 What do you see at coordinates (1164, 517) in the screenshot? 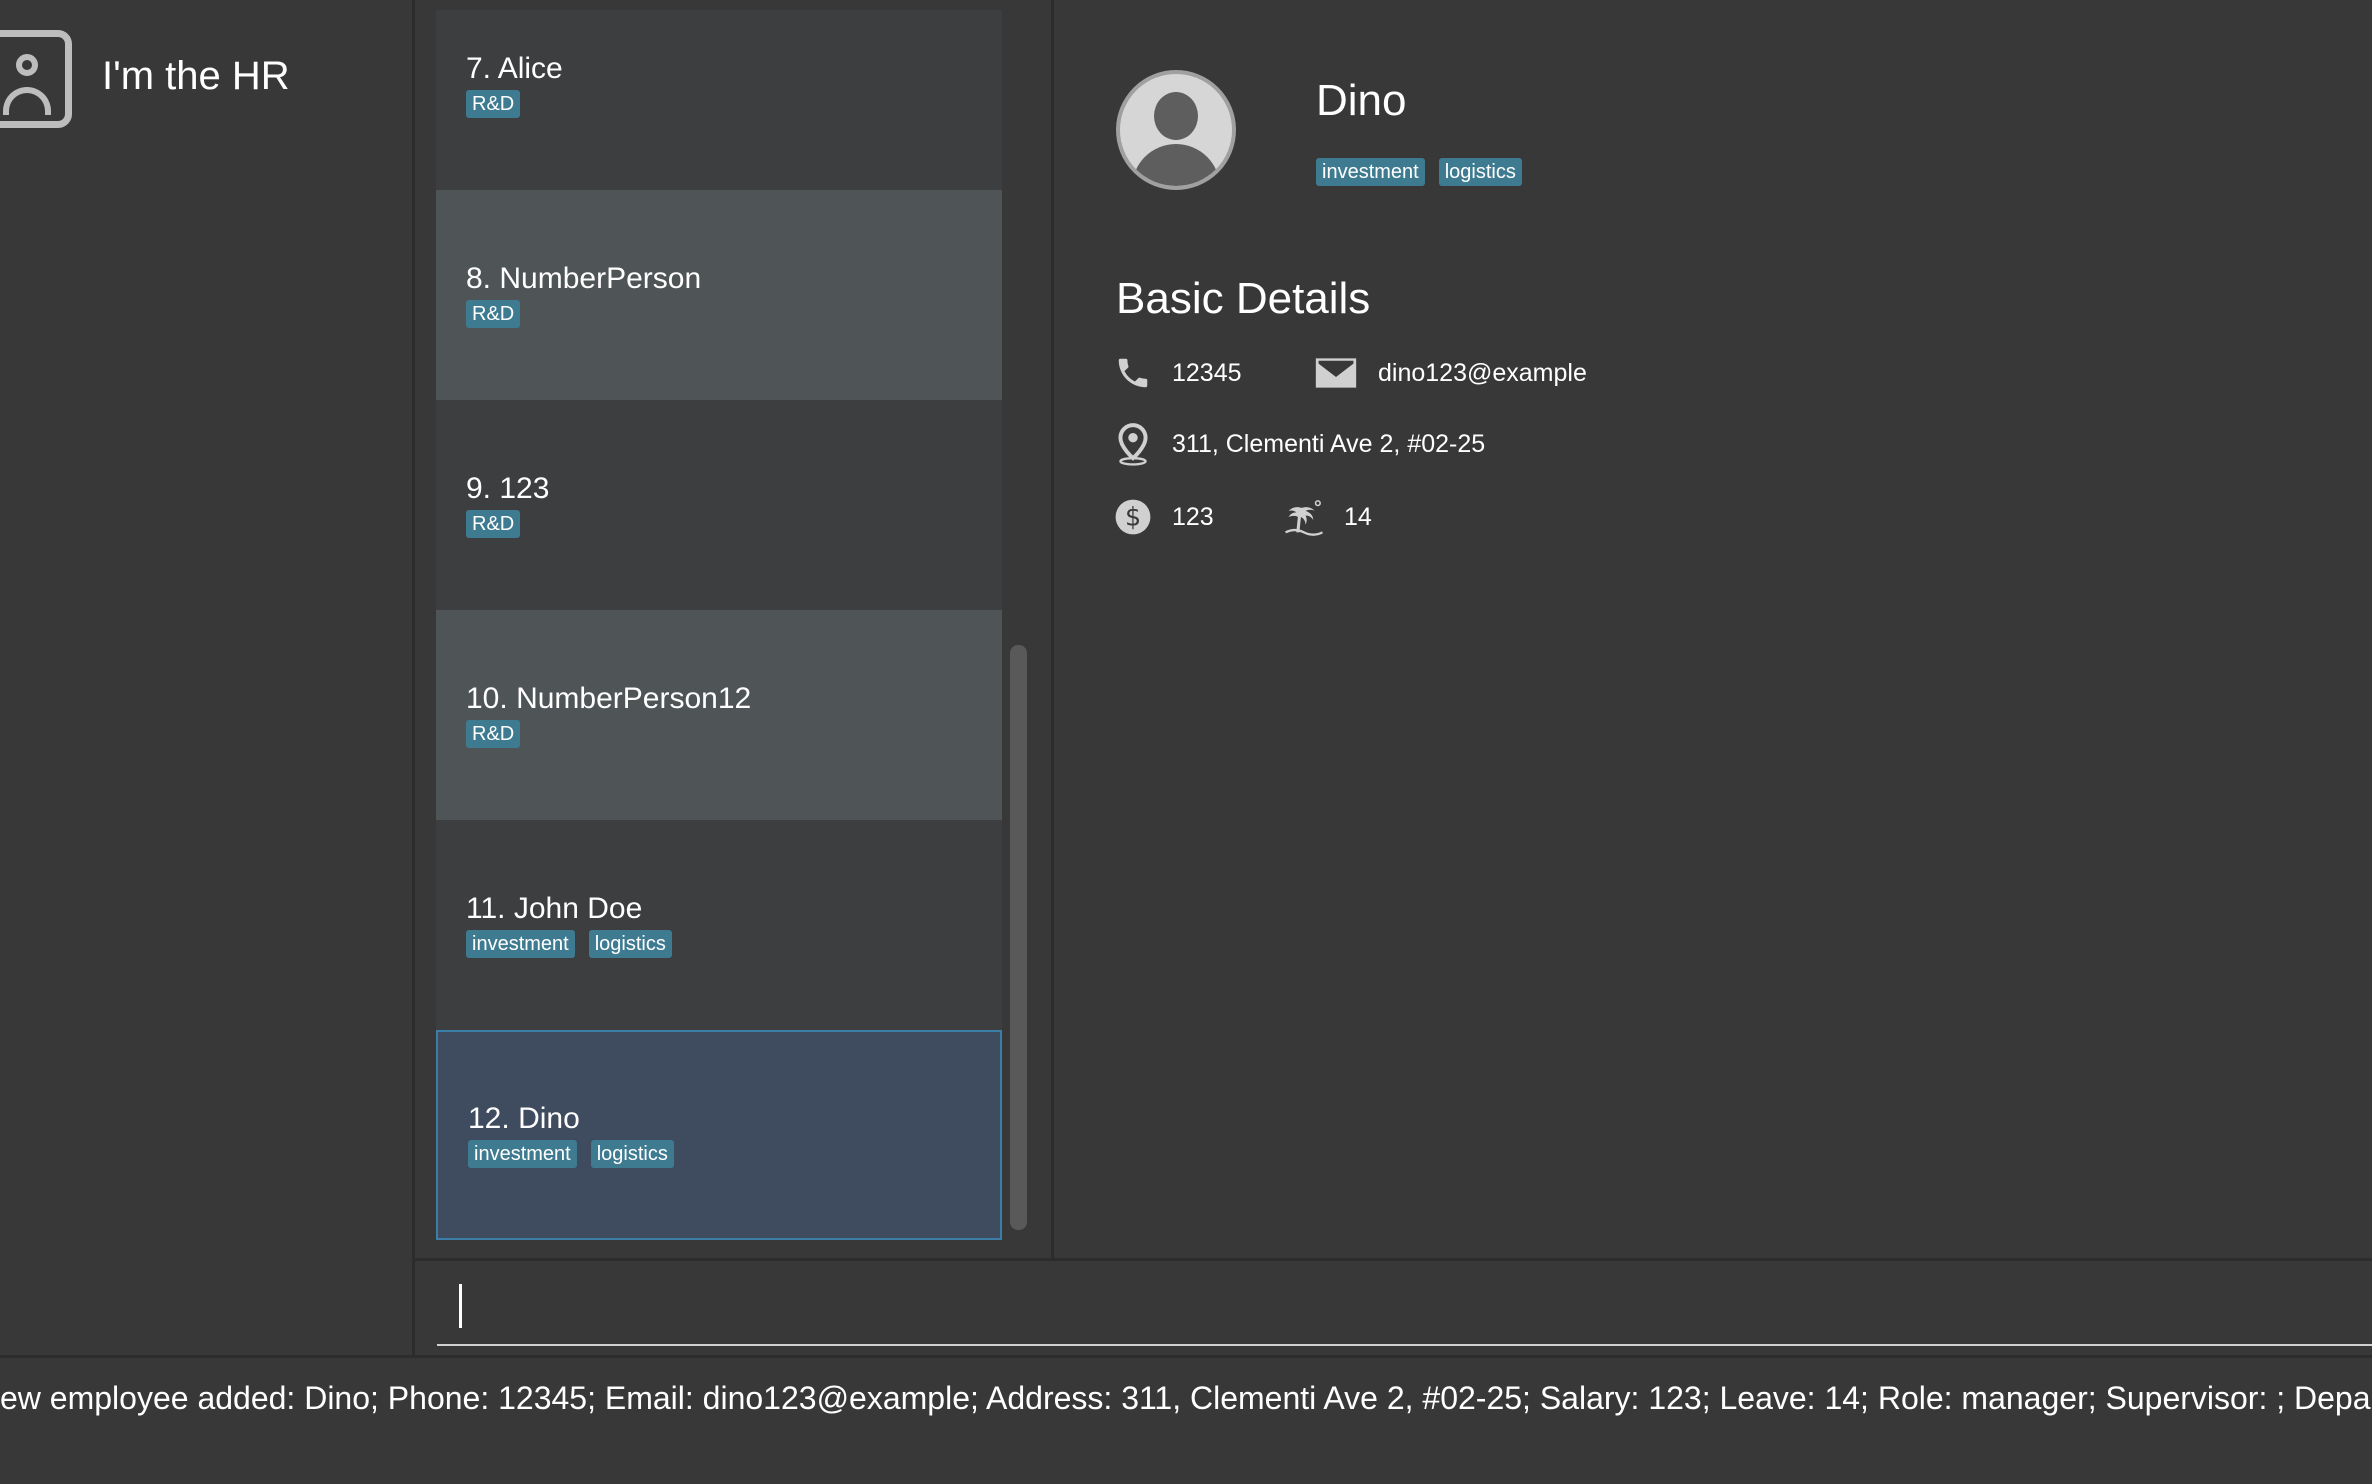
I see `salary-row: $ 123` at bounding box center [1164, 517].